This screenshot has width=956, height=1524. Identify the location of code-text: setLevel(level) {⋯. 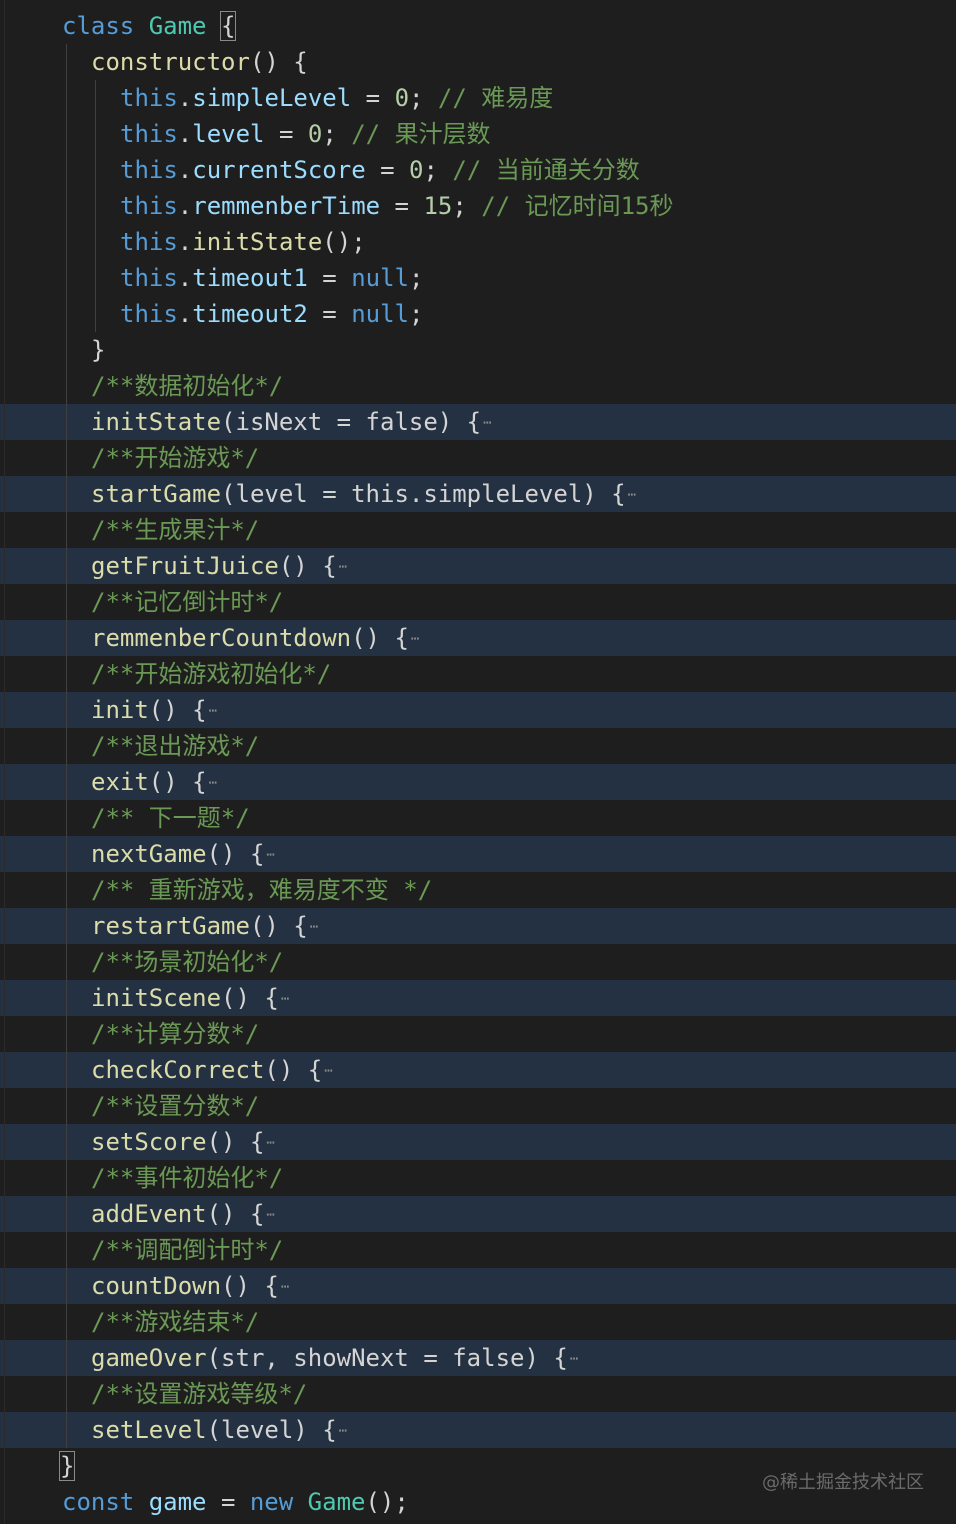
(219, 1430).